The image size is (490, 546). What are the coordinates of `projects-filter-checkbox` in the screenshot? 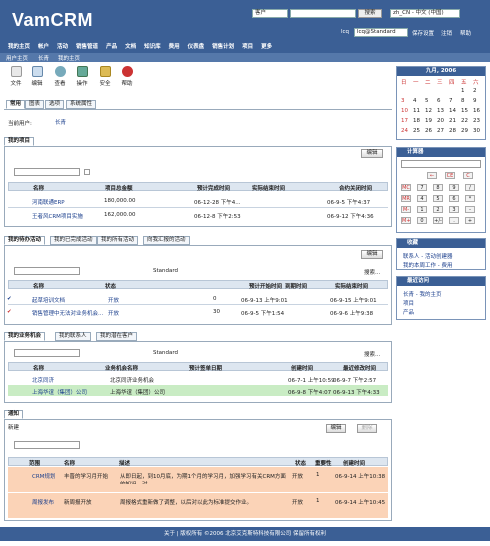 It's located at (87, 172).